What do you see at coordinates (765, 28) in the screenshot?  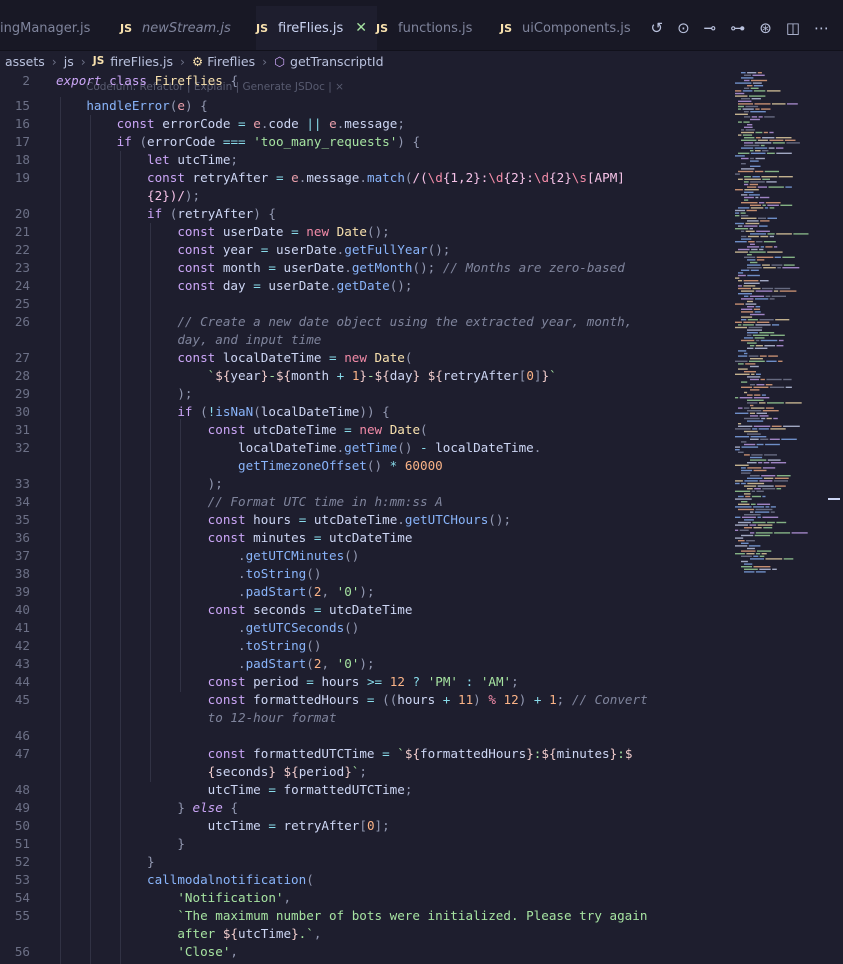 I see `gitlens-icon: ⊛` at bounding box center [765, 28].